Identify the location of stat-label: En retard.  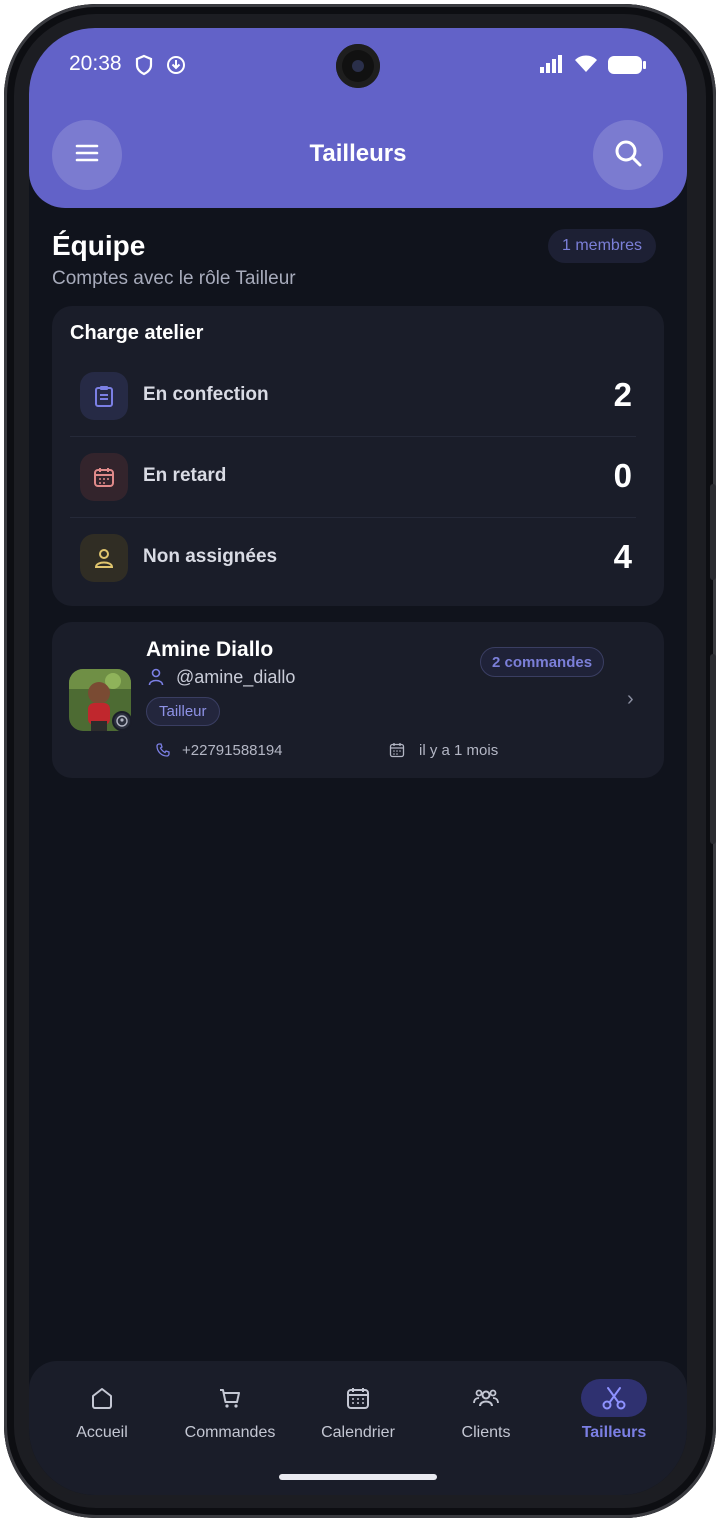
(185, 475).